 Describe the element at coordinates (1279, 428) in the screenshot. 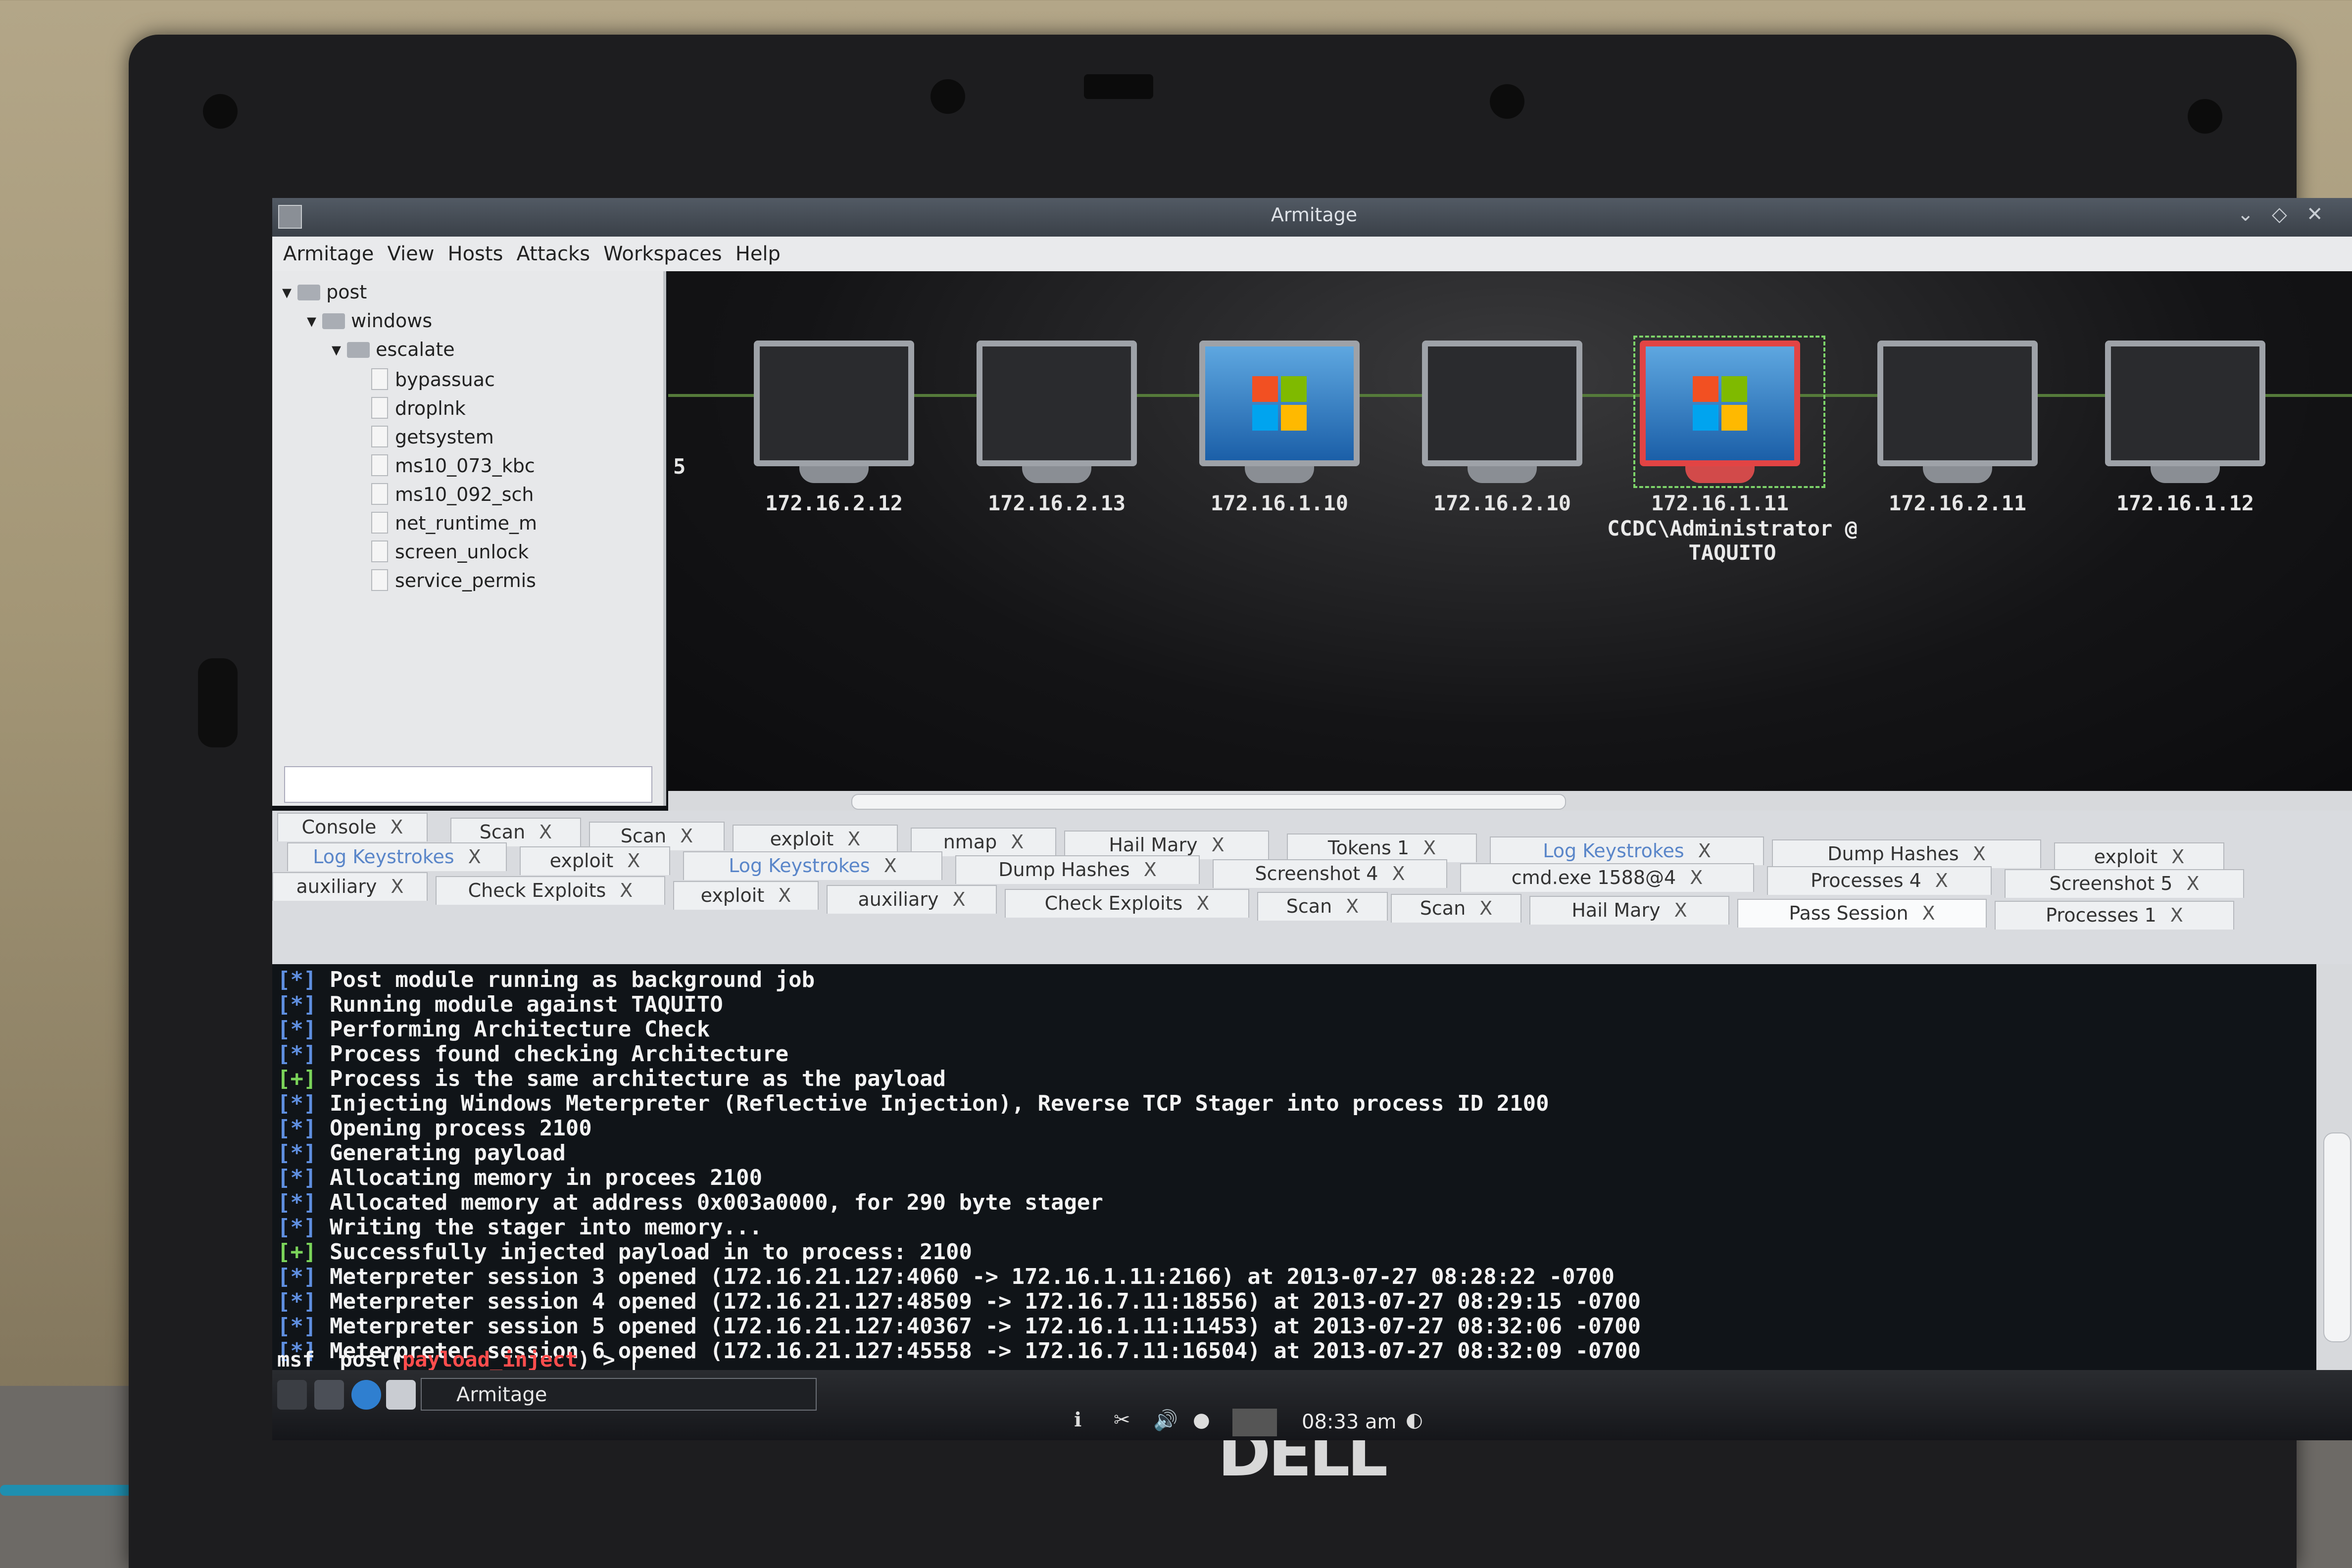

I see `host-node: 172.16.1.10` at that location.